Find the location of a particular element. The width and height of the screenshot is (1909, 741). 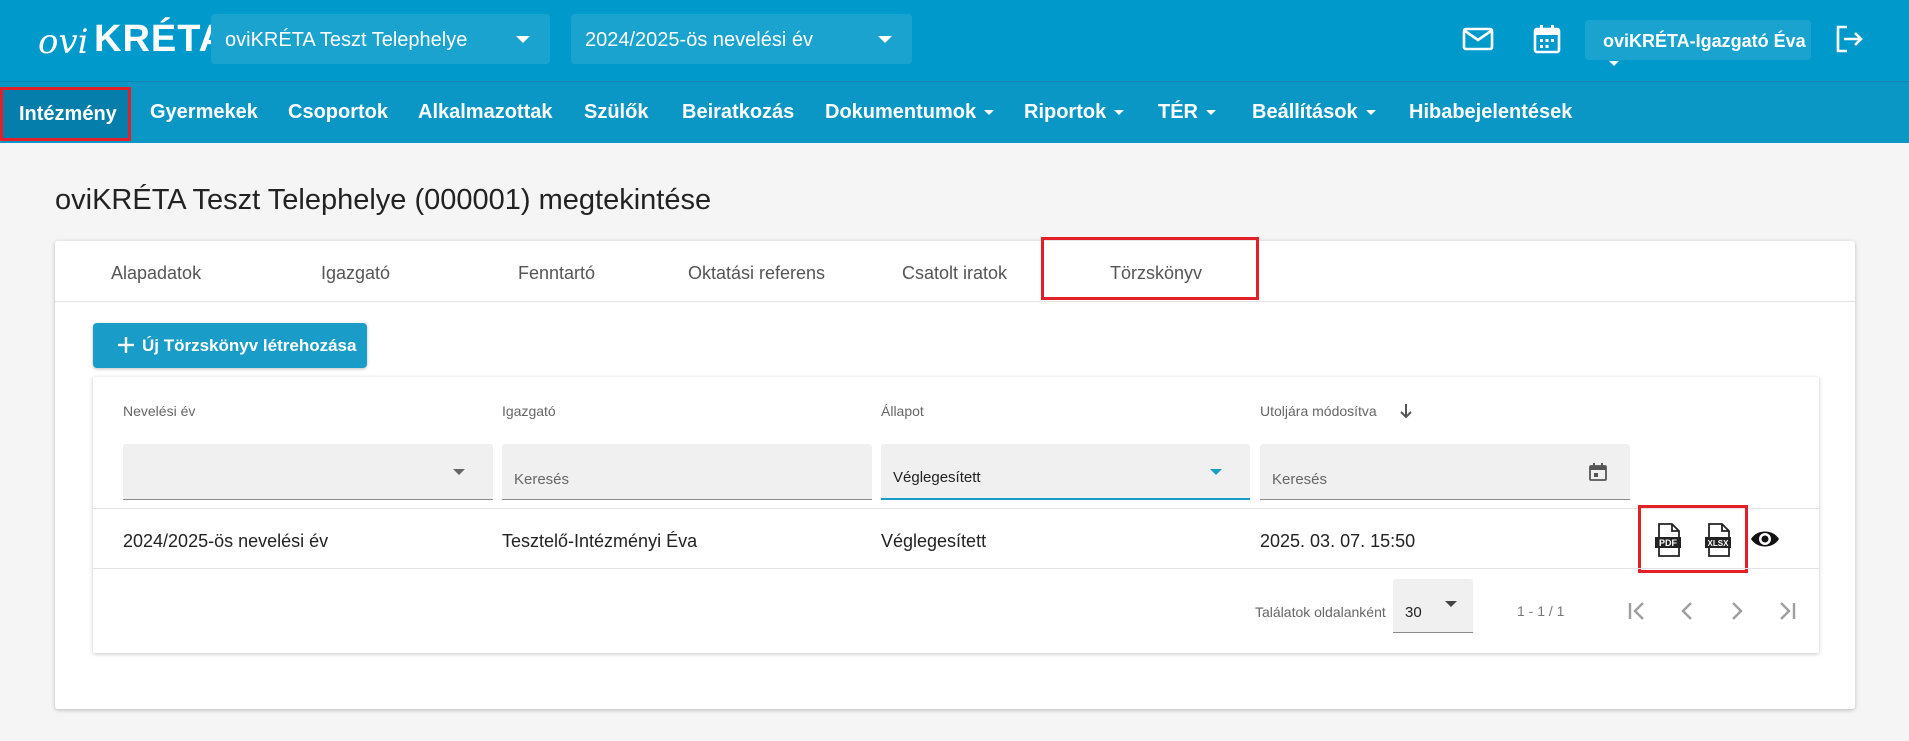

nav-item-riportok: Riportok is located at coordinates (1074, 112).